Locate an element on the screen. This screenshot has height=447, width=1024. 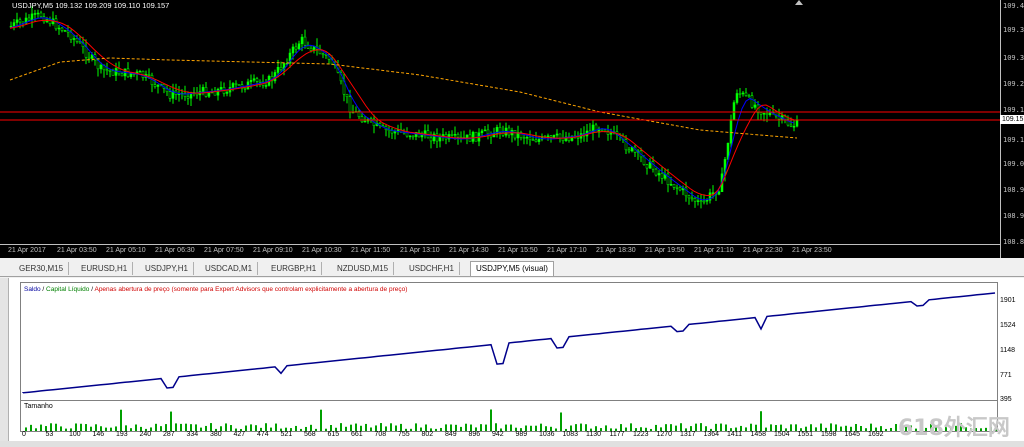
time-tick-label: 21 Apr 23:50 is located at coordinates (812, 250).